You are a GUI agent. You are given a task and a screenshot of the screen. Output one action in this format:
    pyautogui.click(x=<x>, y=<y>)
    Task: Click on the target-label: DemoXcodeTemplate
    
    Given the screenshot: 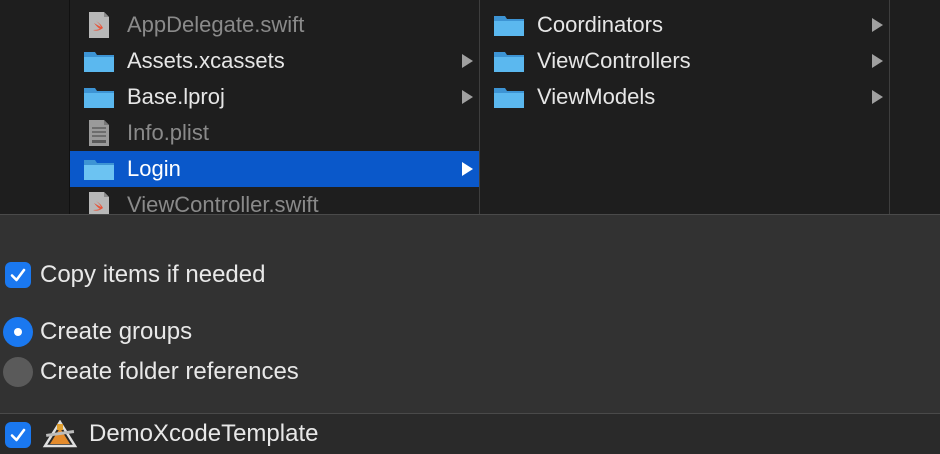 What is the action you would take?
    pyautogui.click(x=204, y=433)
    